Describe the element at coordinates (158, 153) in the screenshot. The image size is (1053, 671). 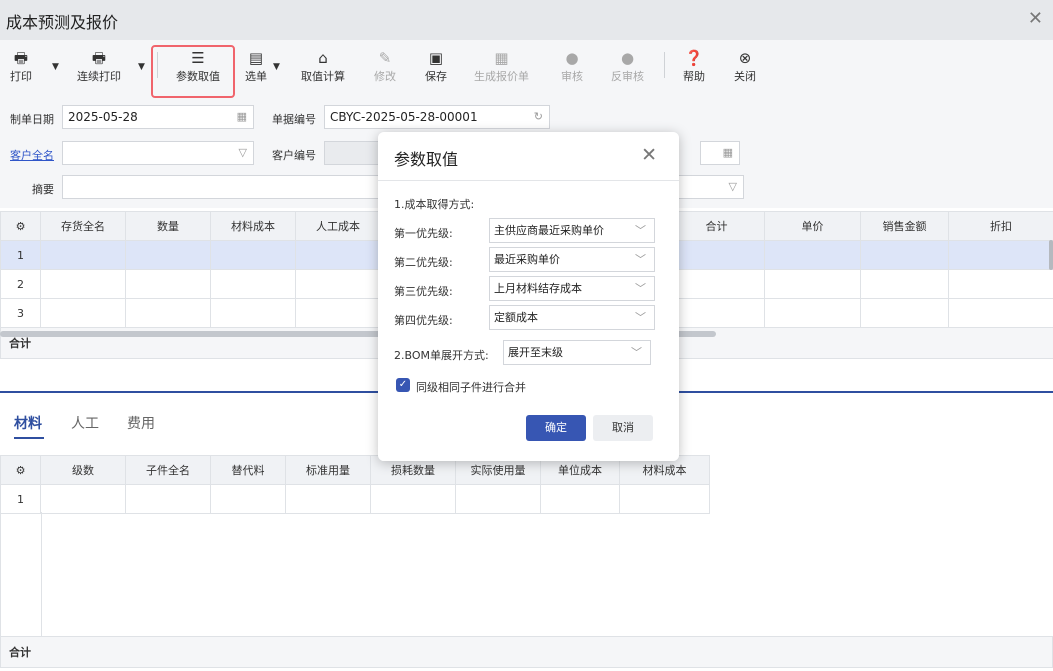
I see `customer-field: ▽` at that location.